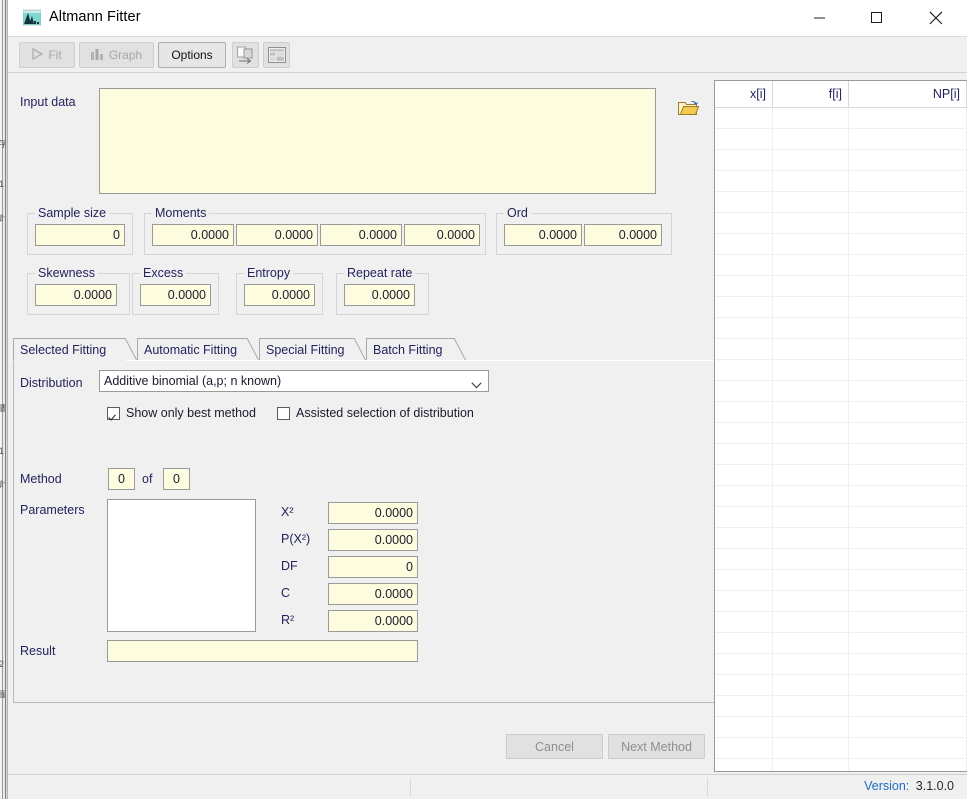 Image resolution: width=967 pixels, height=799 pixels. I want to click on tab-special-fitting: Special Fitting, so click(313, 349).